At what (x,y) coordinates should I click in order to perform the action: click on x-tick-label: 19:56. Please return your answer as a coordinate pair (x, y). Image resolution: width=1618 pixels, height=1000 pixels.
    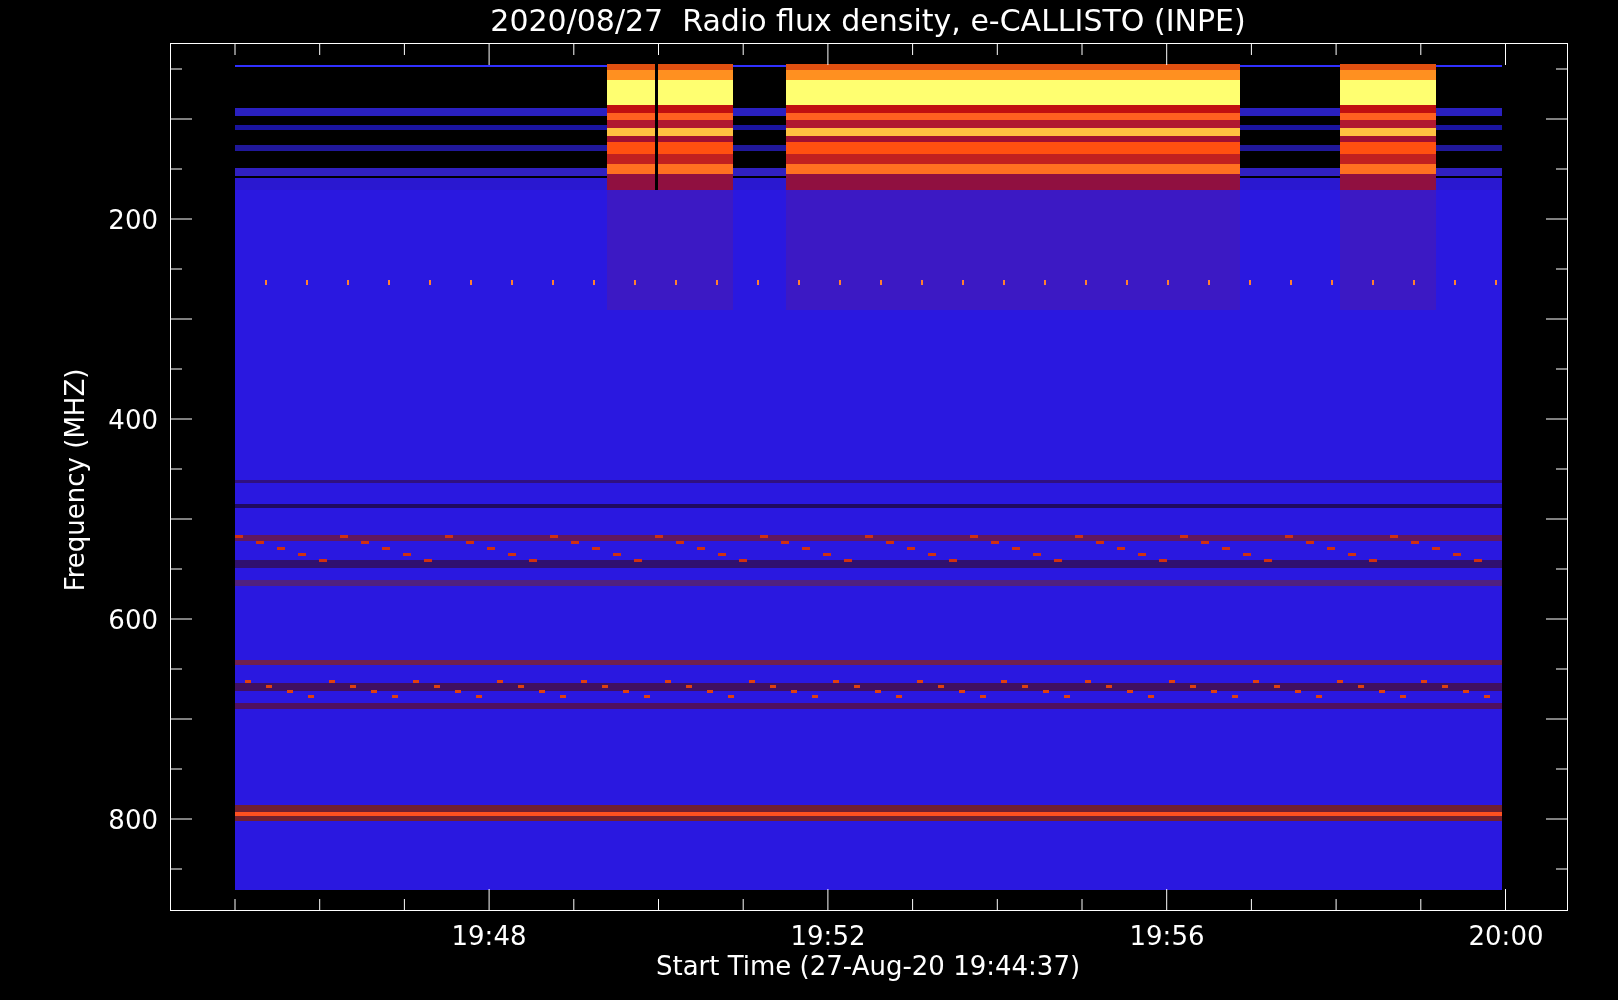
    Looking at the image, I should click on (1167, 936).